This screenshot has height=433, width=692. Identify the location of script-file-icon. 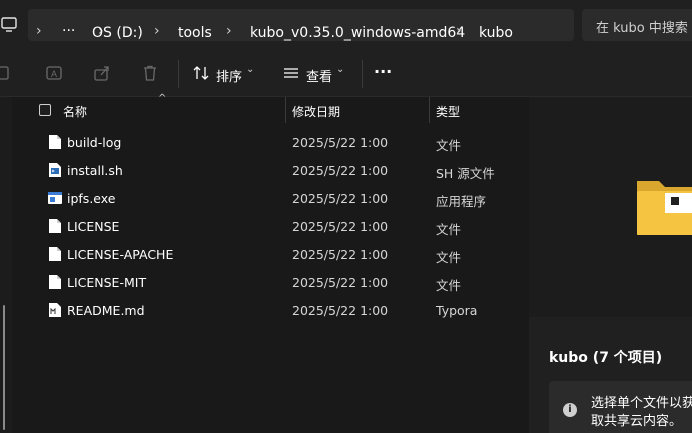
(55, 170).